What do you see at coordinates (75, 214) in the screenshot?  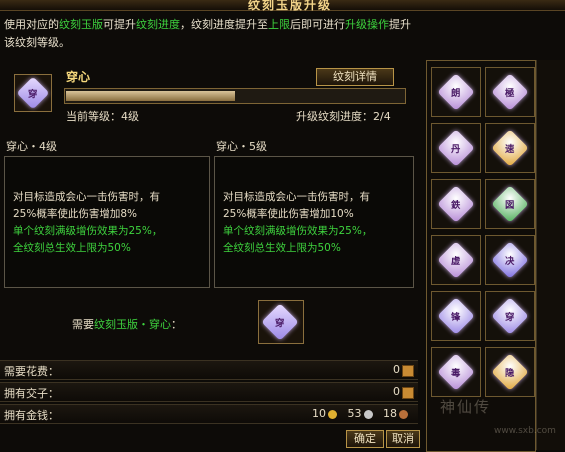 I see `desc-line: 25%概率使此伤害增加8%` at bounding box center [75, 214].